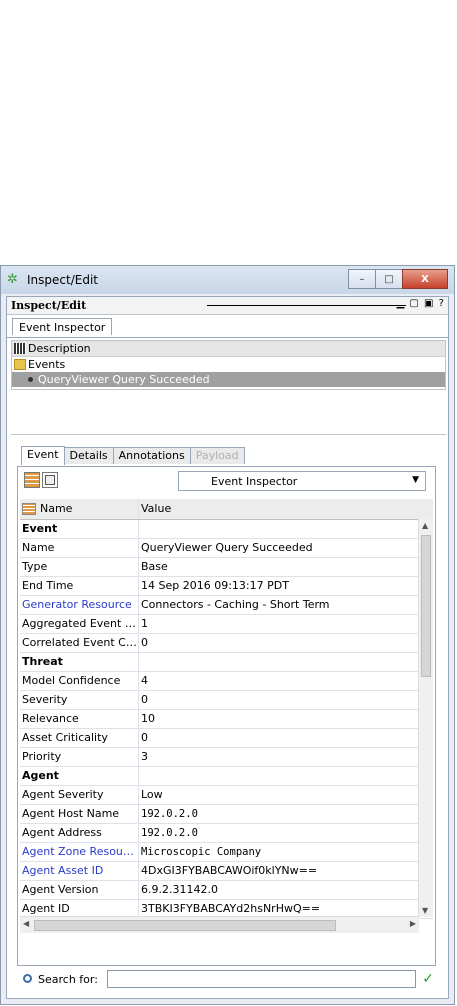 The image size is (457, 1006). What do you see at coordinates (68, 979) in the screenshot?
I see `search-label: Search for:` at bounding box center [68, 979].